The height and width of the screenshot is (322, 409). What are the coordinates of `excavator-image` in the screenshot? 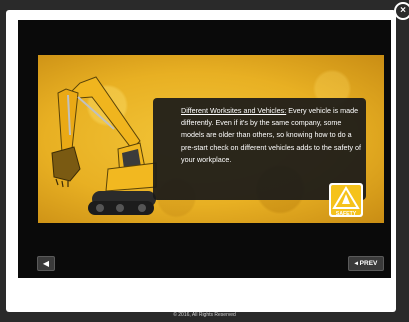 It's located at (104, 145).